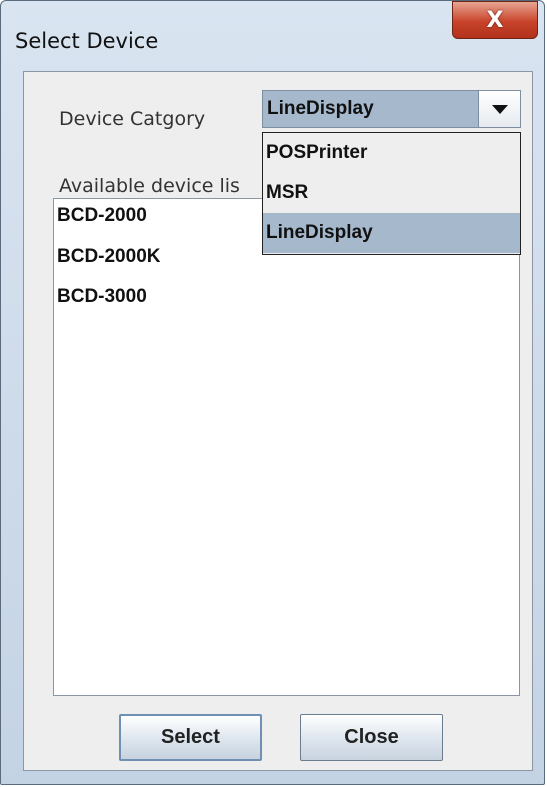  I want to click on close-button: Close, so click(371, 737).